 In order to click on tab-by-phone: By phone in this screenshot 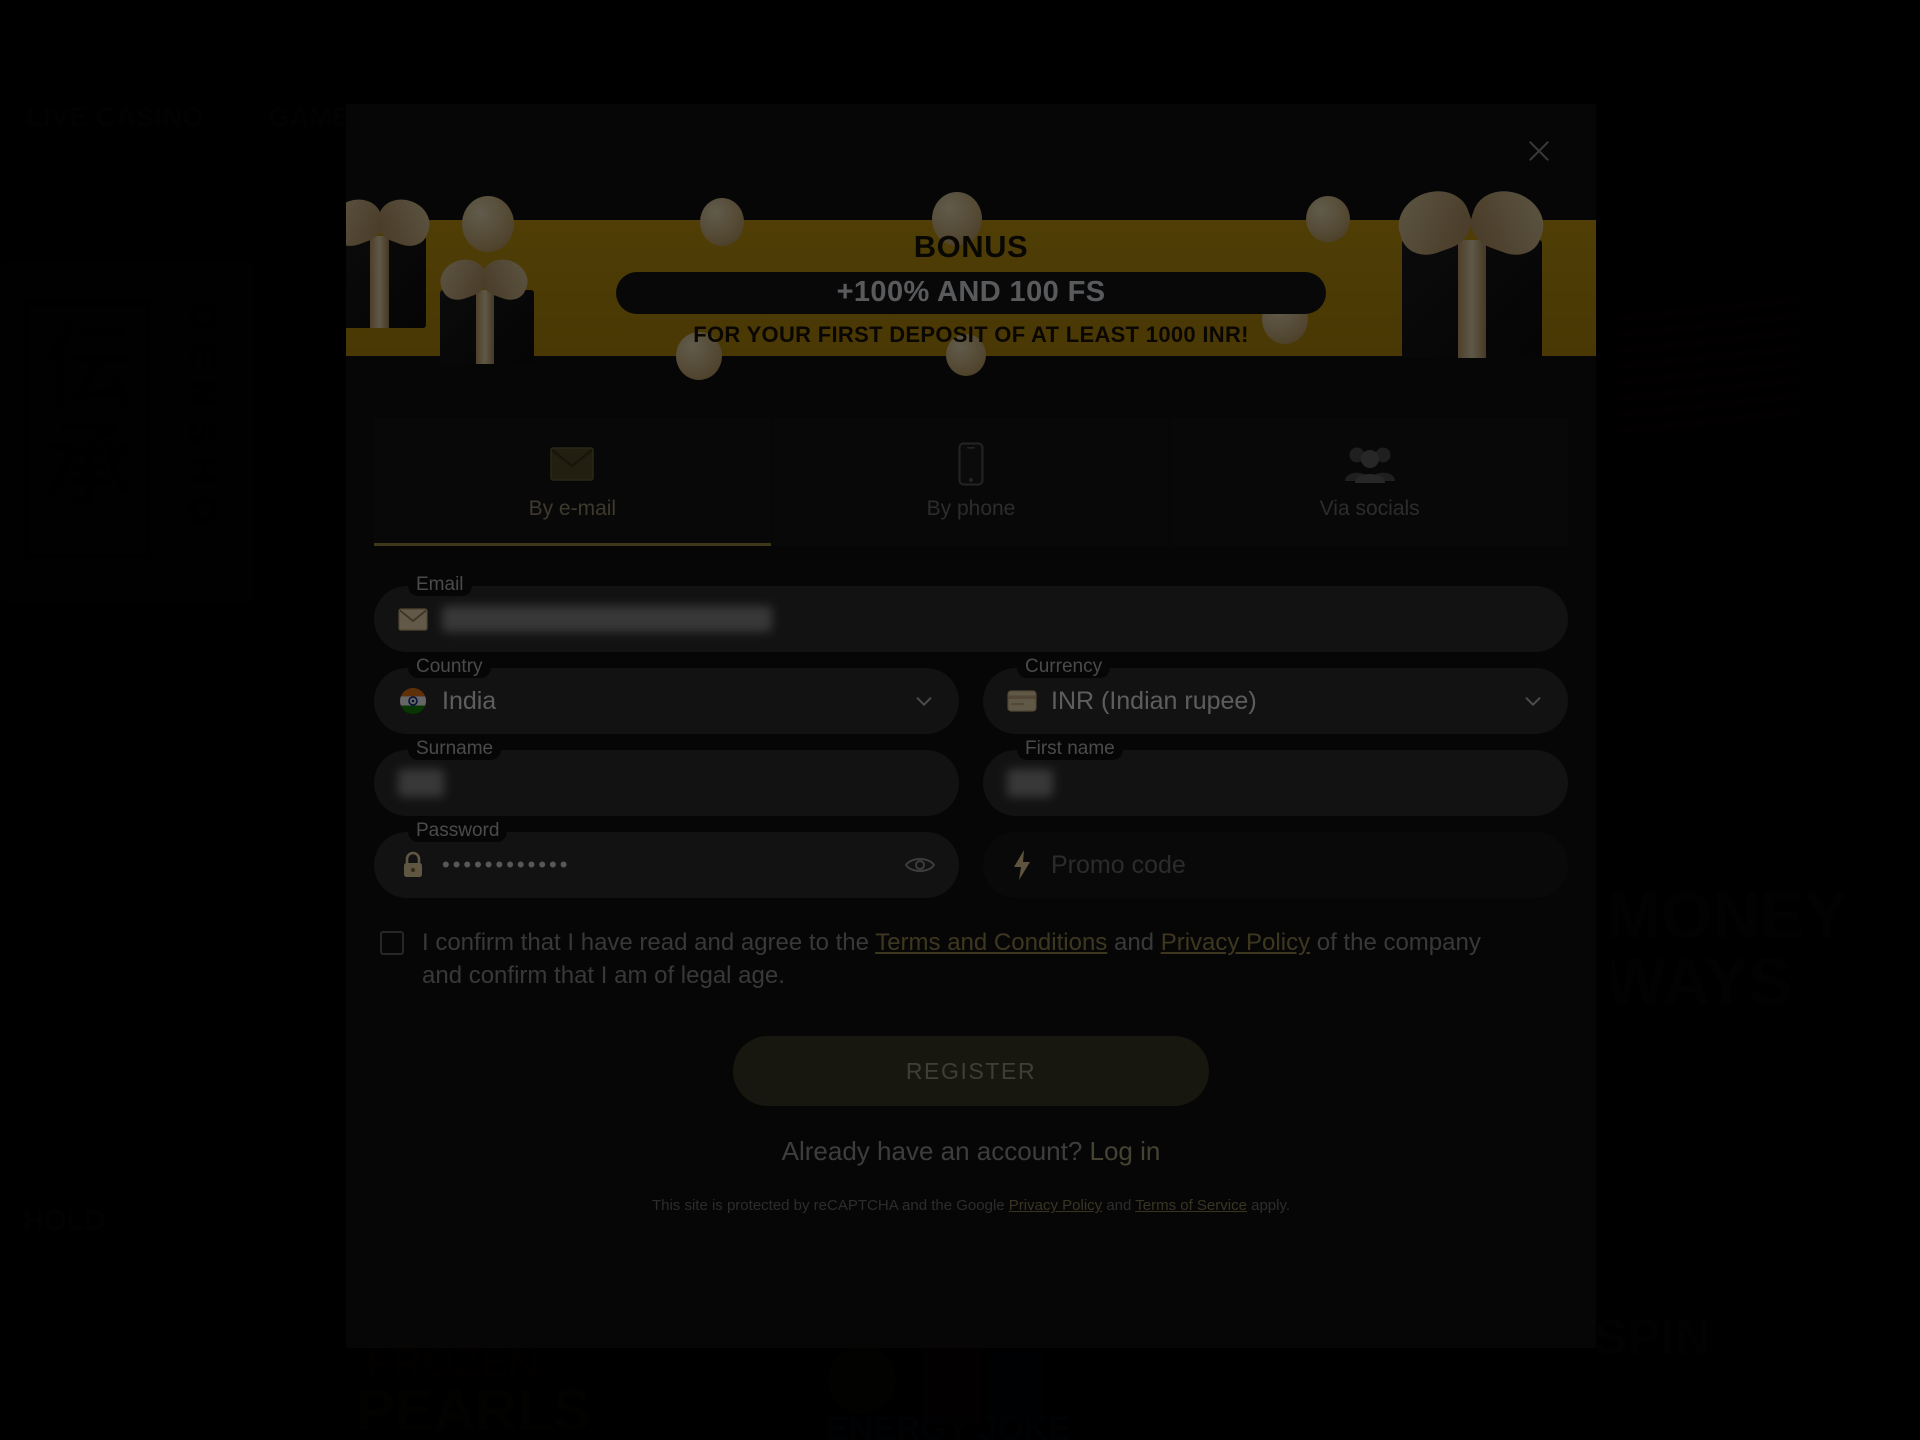, I will do `click(971, 482)`.